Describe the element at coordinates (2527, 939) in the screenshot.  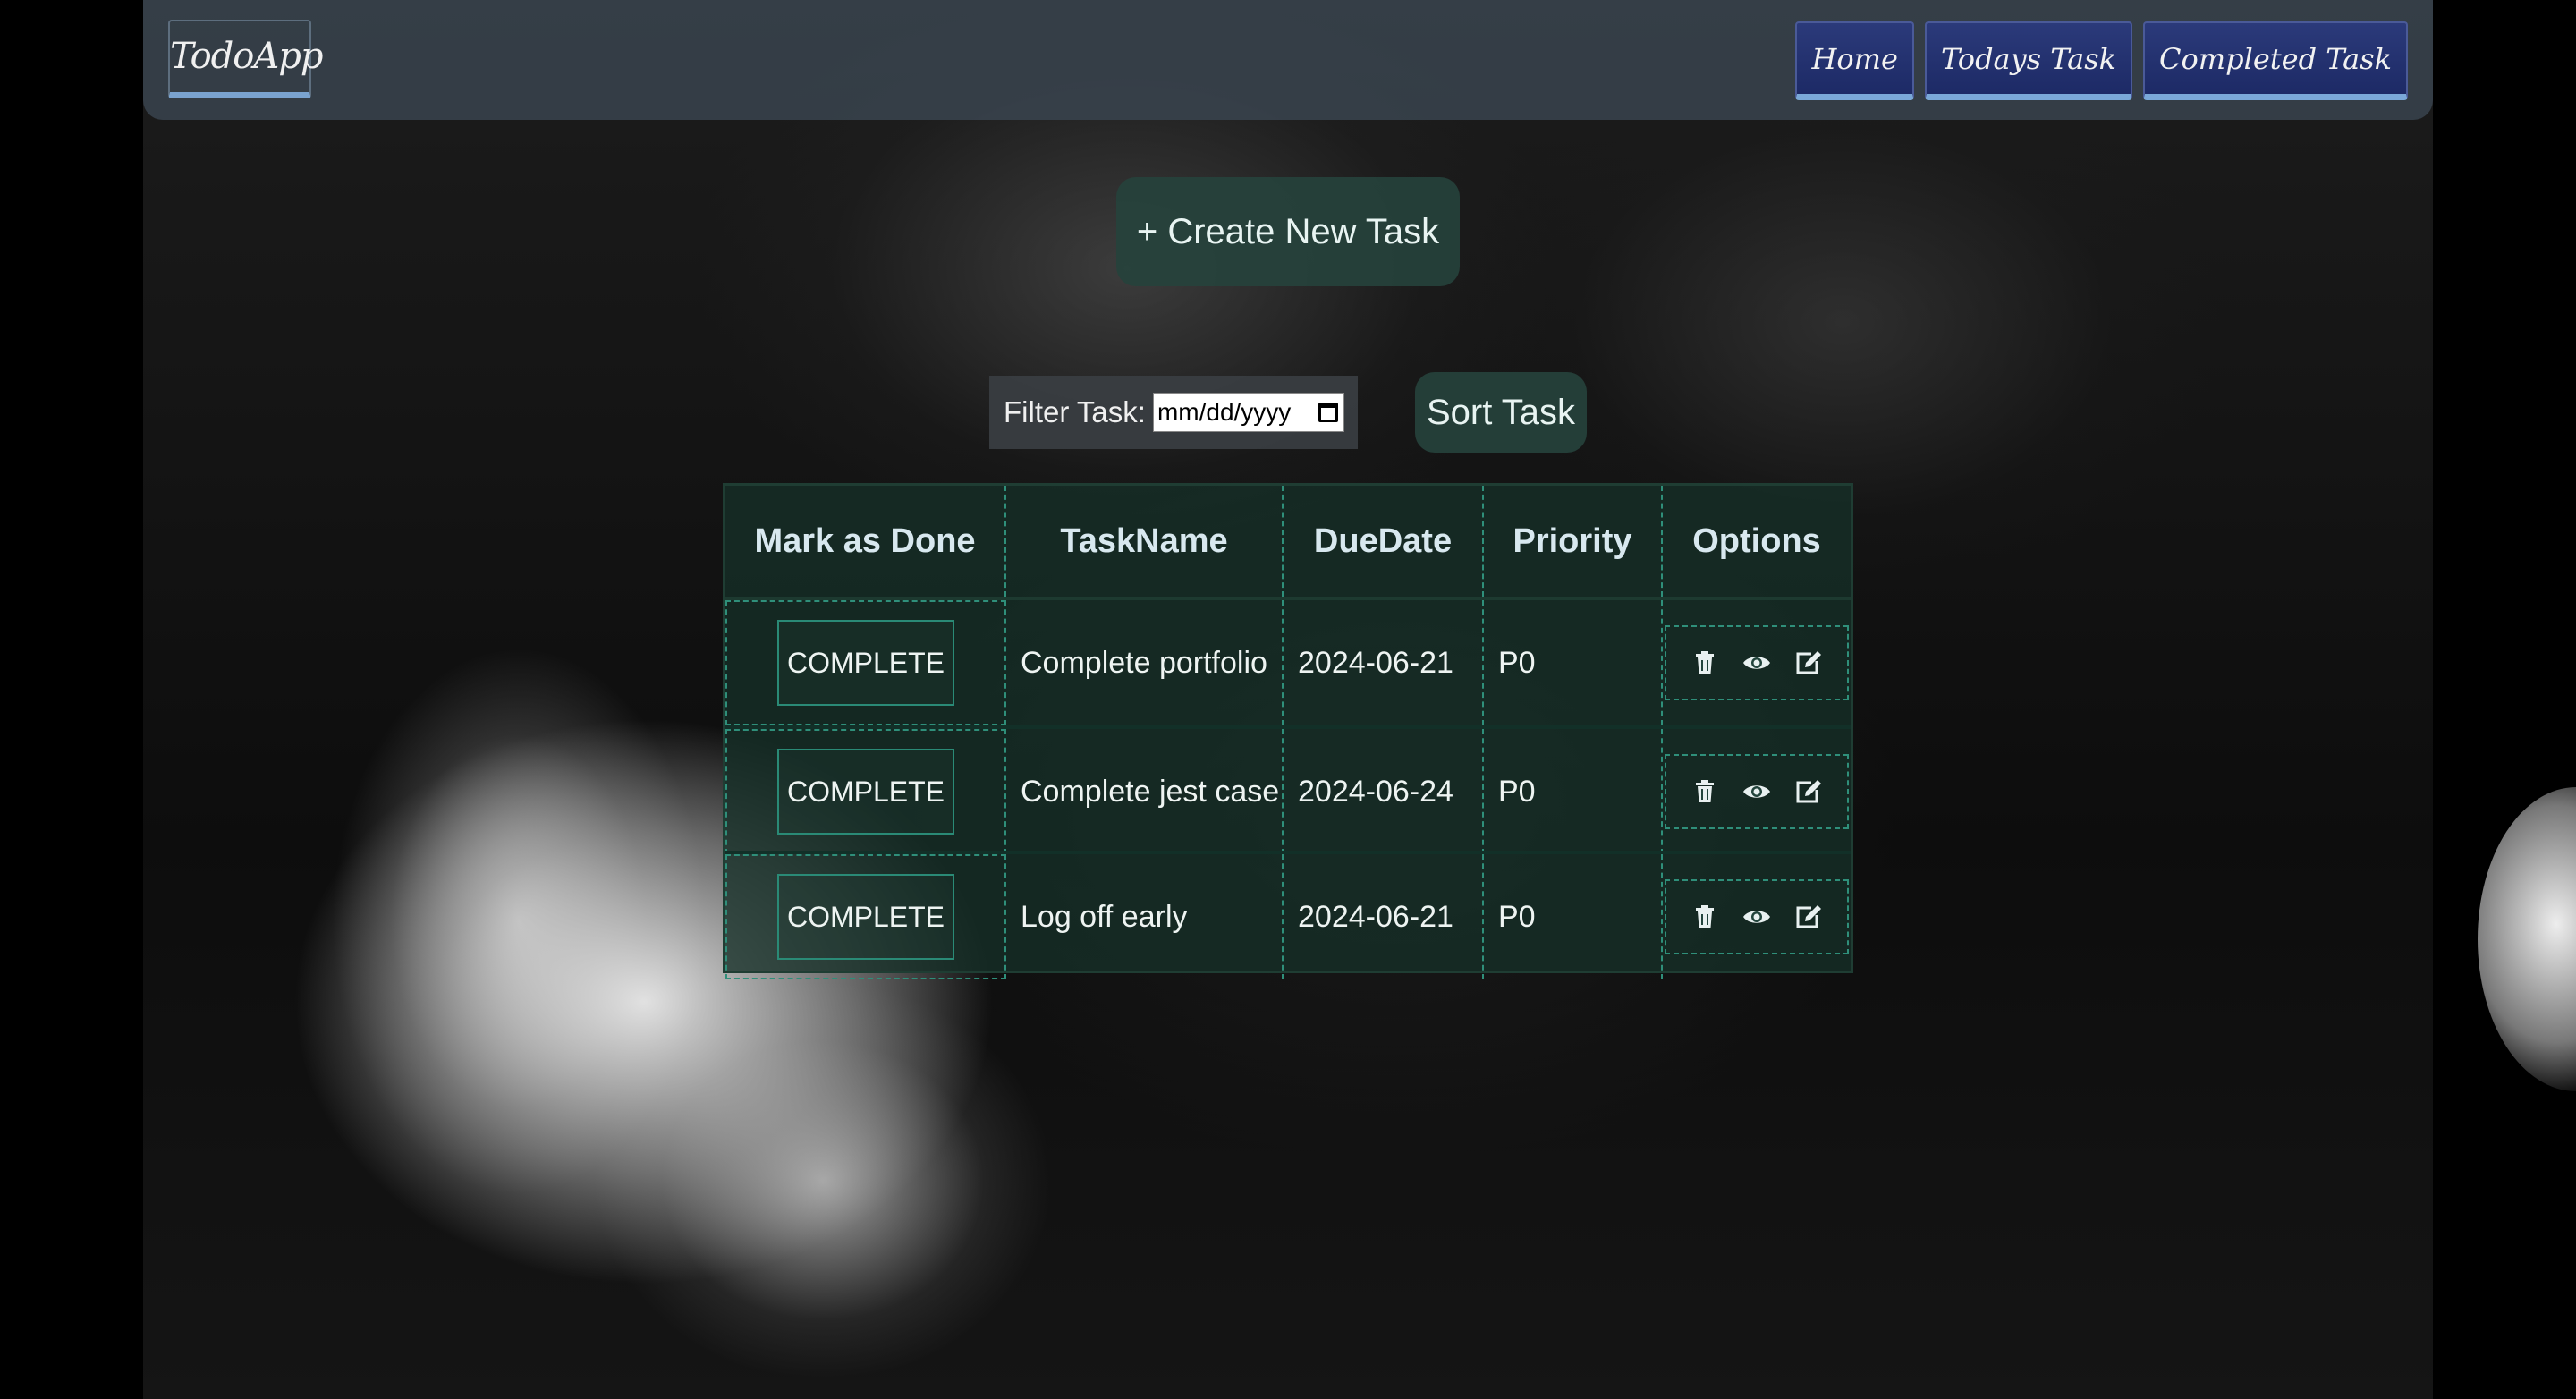
I see `background-flower-highlight` at that location.